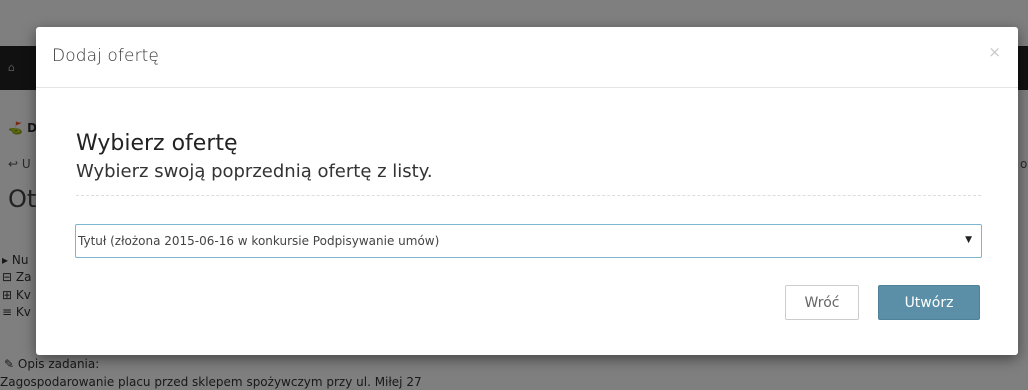 Image resolution: width=1028 pixels, height=390 pixels. What do you see at coordinates (929, 302) in the screenshot?
I see `create-button: Utwórz` at bounding box center [929, 302].